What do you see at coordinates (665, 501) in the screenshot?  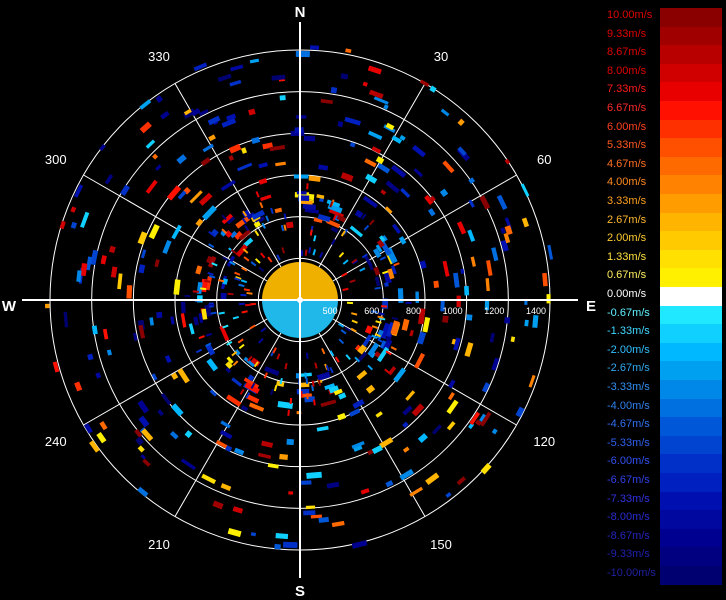 I see `legend-entry: -7.33m/s` at bounding box center [665, 501].